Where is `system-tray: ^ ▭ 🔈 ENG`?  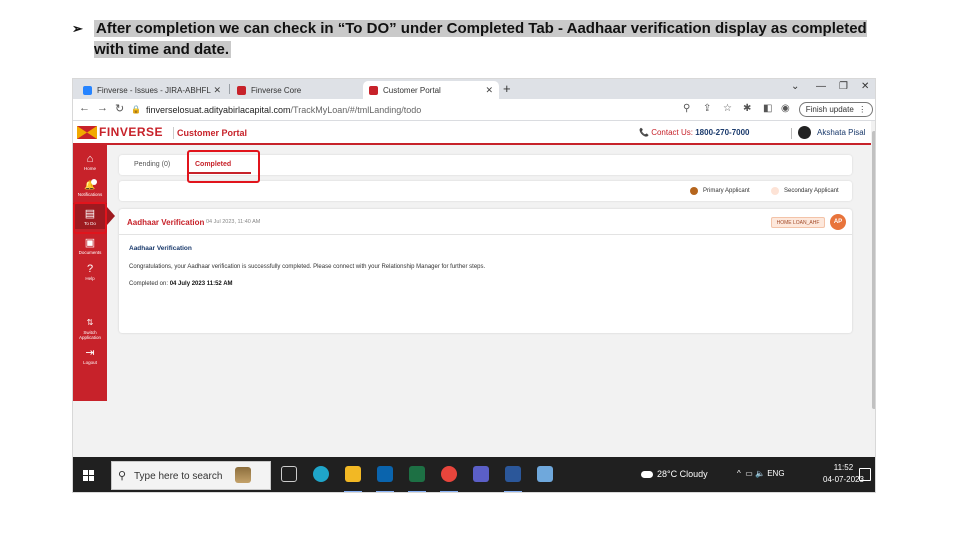
system-tray: ^ ▭ 🔈 ENG is located at coordinates (761, 473).